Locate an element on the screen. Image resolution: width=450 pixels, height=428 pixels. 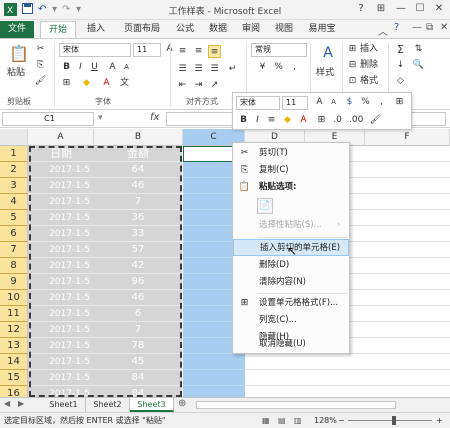
cell-b: 7 is located at coordinates (138, 202).